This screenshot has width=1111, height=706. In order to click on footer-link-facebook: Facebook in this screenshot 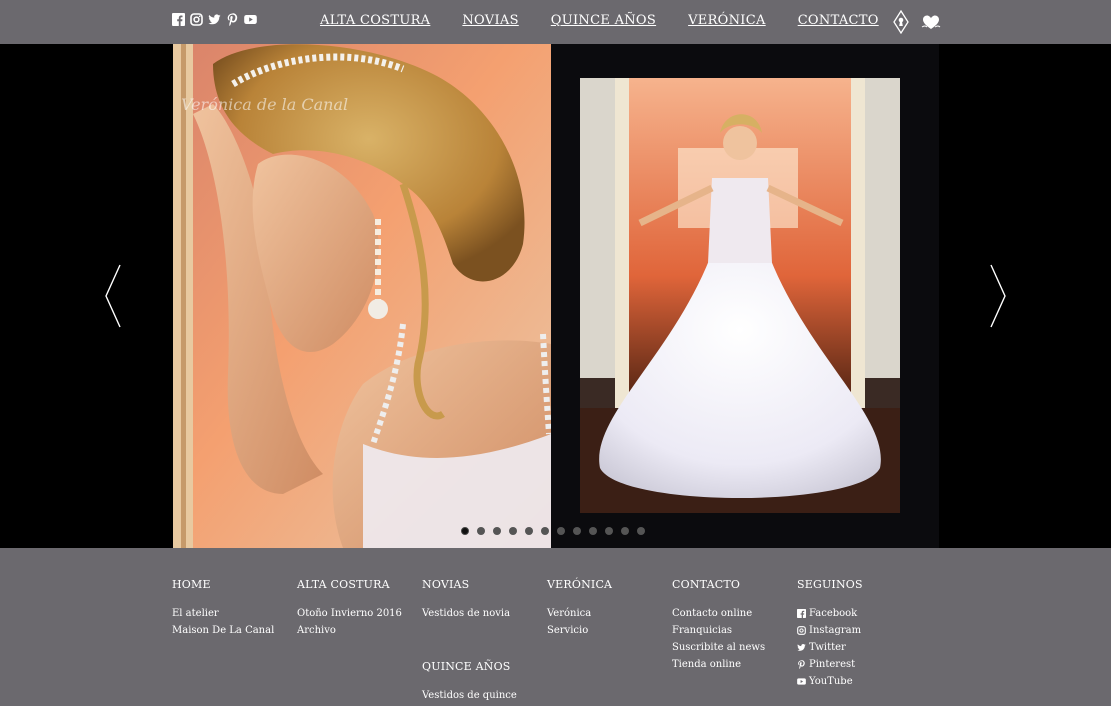, I will do `click(857, 613)`.